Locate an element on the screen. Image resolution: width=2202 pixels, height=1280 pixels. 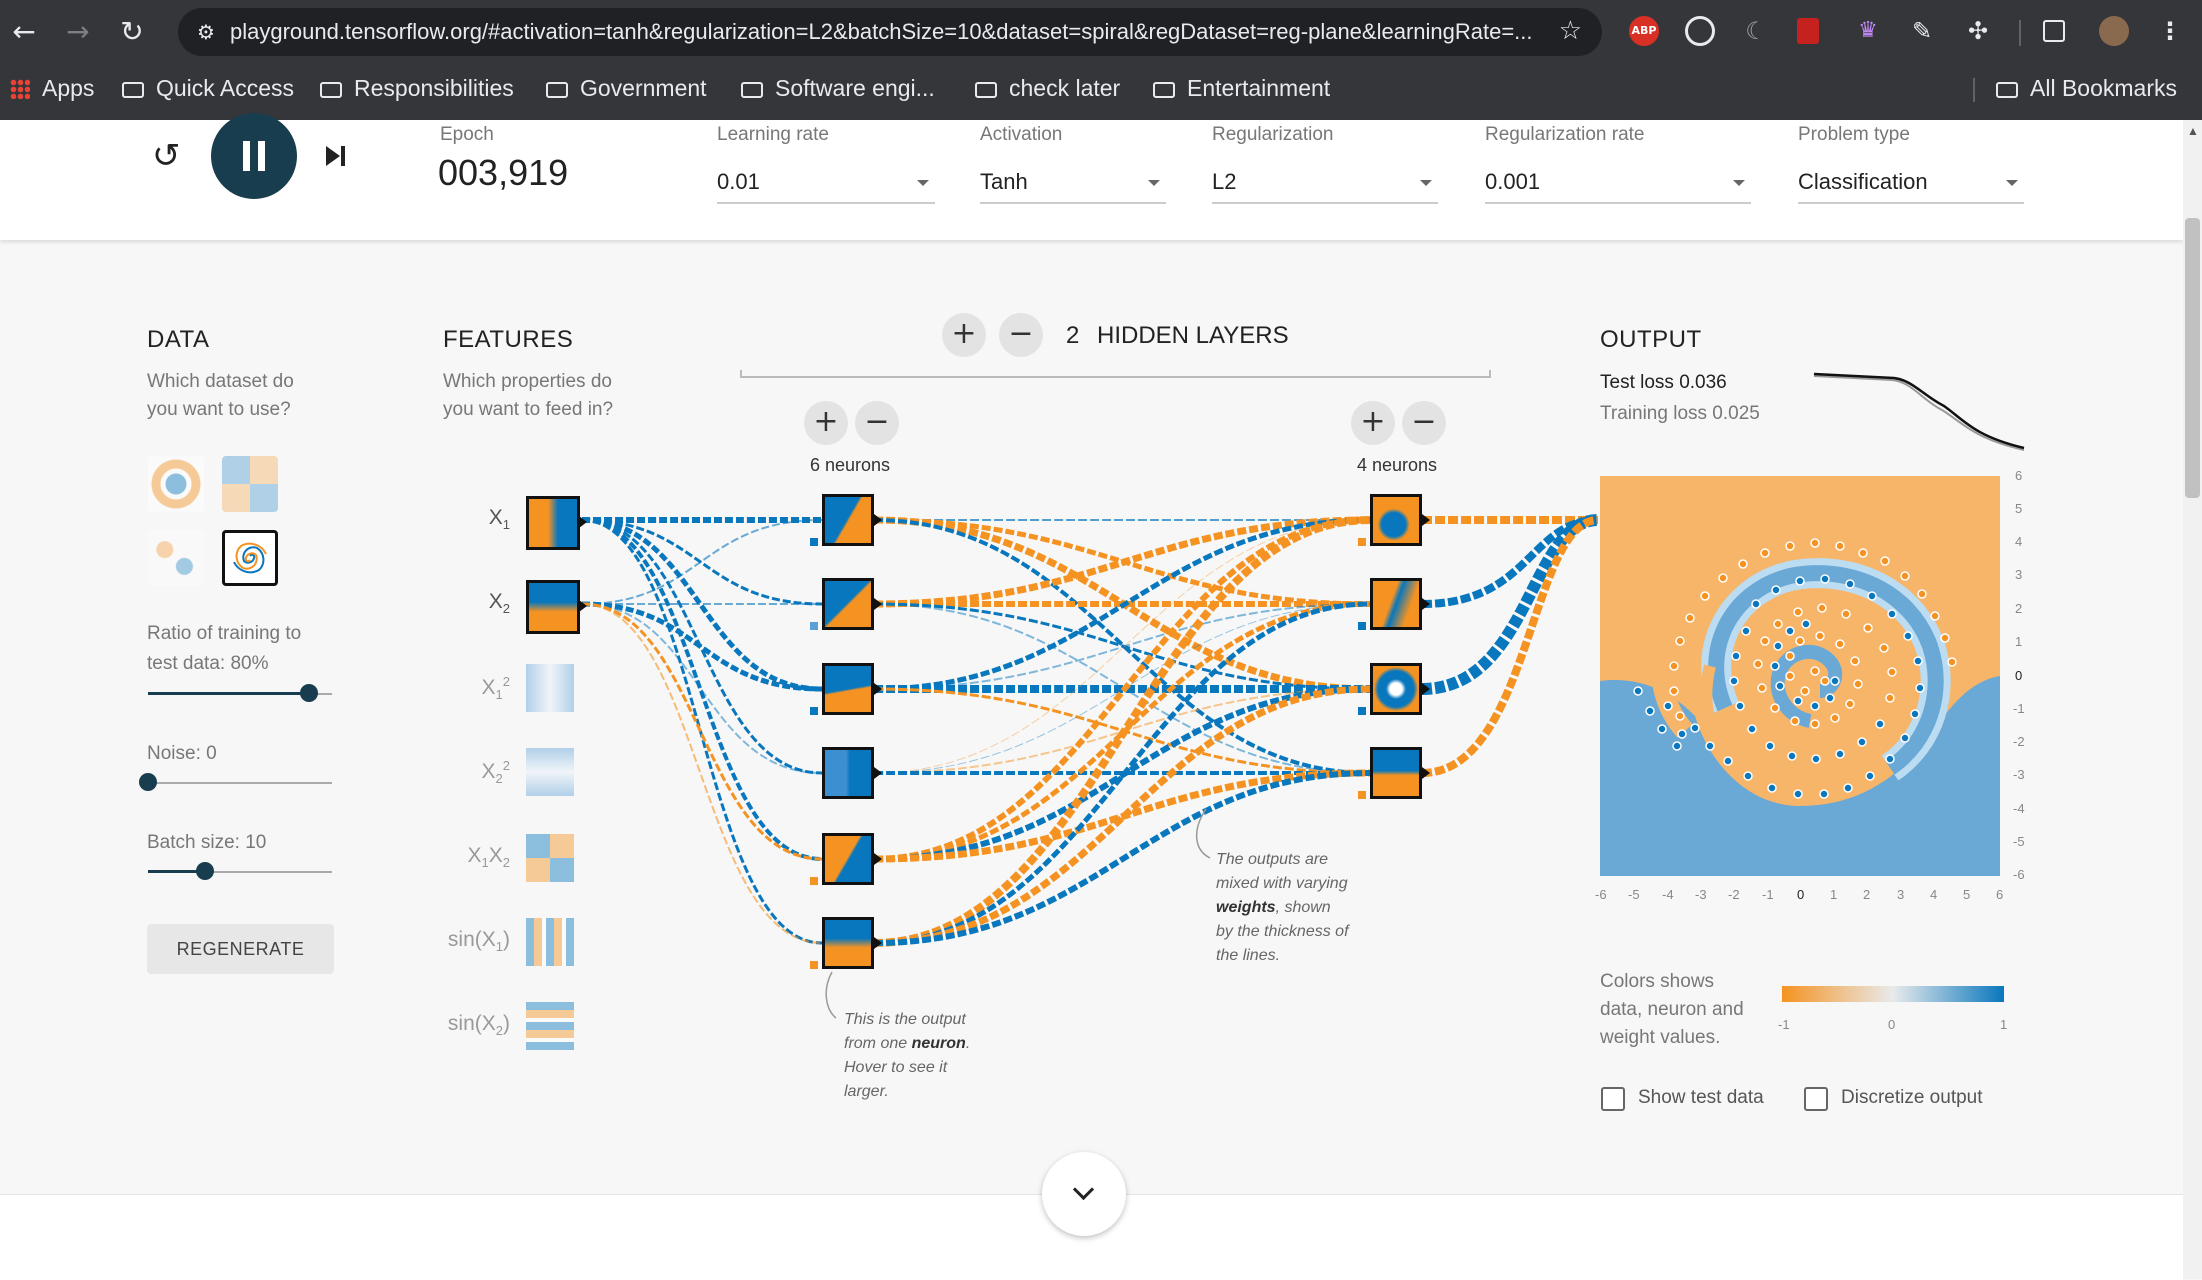
layer1-neuron-6-bias is located at coordinates (814, 965).